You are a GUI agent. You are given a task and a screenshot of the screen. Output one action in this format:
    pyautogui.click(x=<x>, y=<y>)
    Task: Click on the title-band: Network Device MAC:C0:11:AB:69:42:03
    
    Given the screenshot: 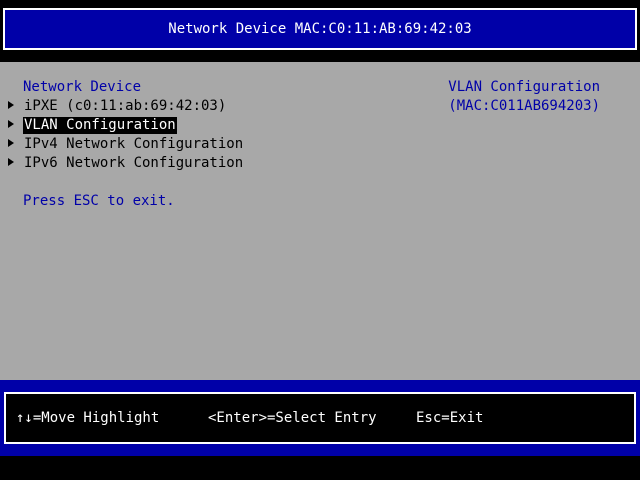 What is the action you would take?
    pyautogui.click(x=320, y=30)
    